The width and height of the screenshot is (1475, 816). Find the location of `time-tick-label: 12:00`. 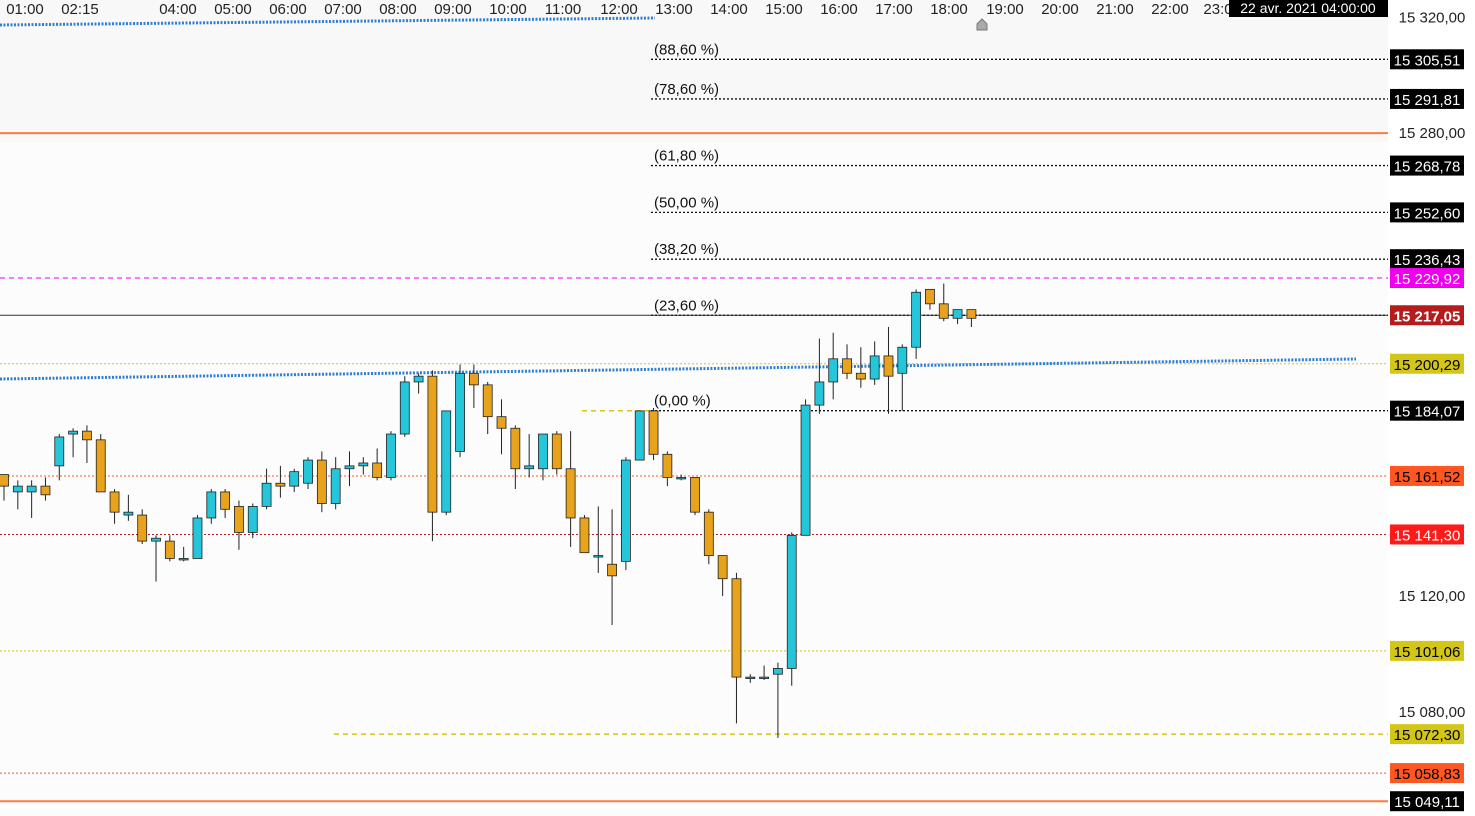

time-tick-label: 12:00 is located at coordinates (619, 9).